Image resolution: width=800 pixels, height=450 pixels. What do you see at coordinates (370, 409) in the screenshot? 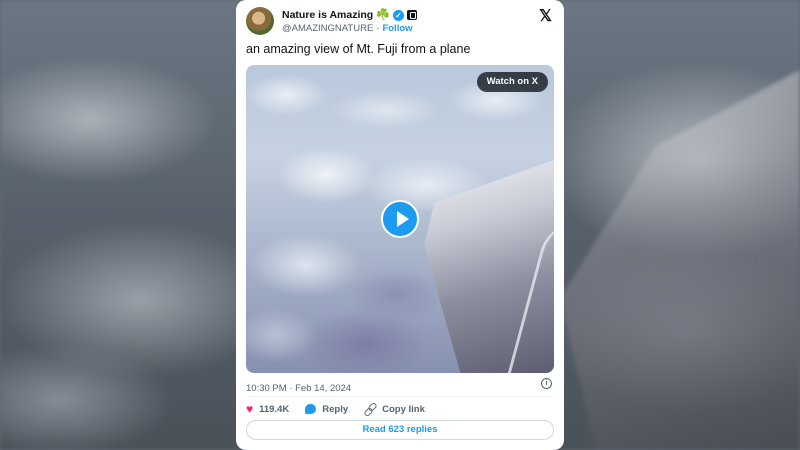
I see `link-icon` at bounding box center [370, 409].